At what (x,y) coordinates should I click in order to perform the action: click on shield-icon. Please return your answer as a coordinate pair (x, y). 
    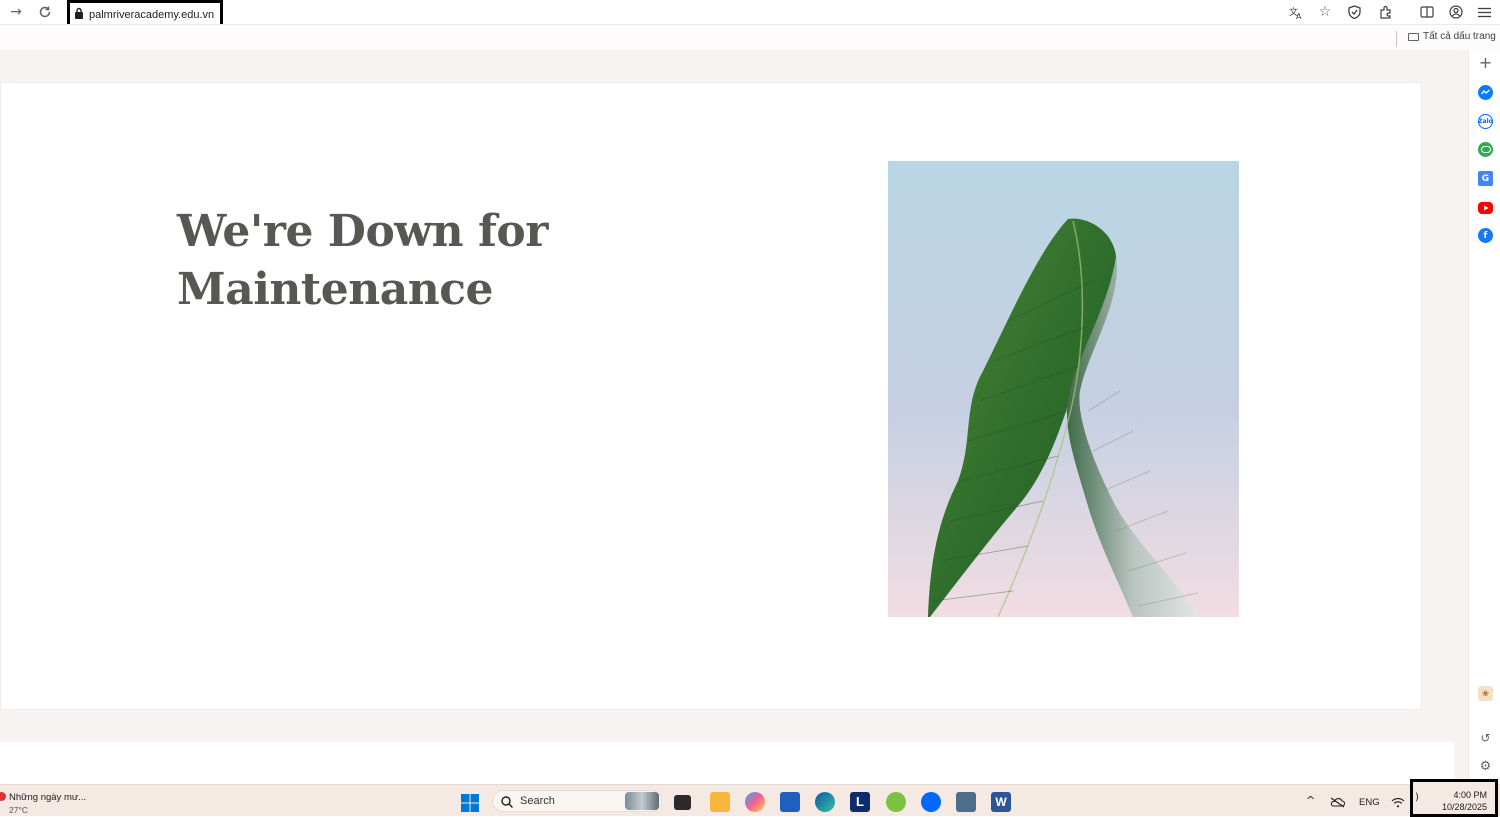
    Looking at the image, I should click on (1354, 12).